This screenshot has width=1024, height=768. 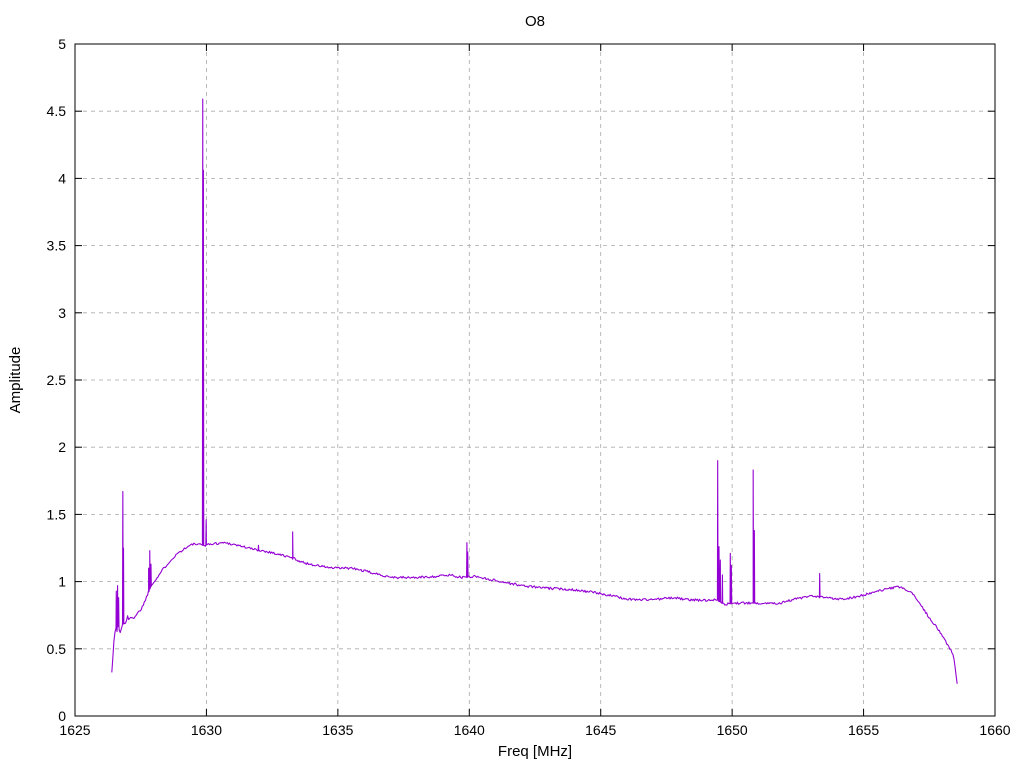 What do you see at coordinates (57, 649) in the screenshot?
I see `y-tick-label: 0.5` at bounding box center [57, 649].